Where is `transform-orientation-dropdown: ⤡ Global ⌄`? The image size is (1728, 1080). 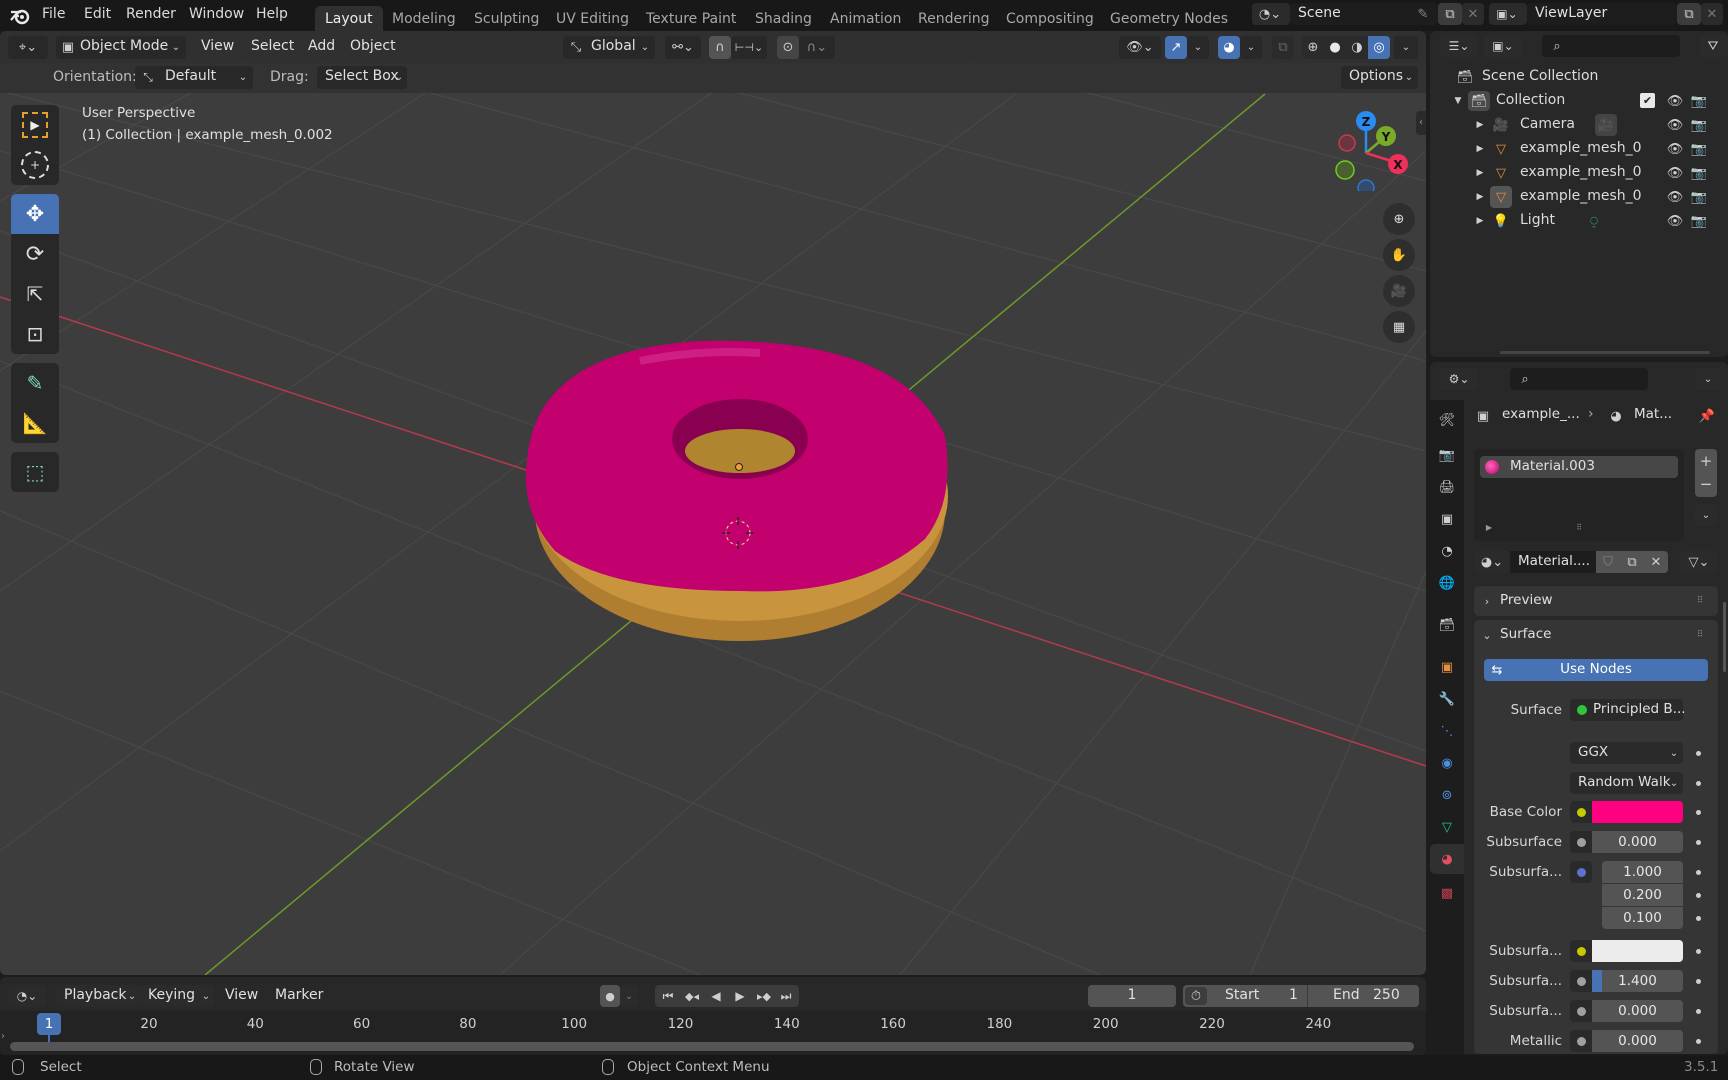 transform-orientation-dropdown: ⤡ Global ⌄ is located at coordinates (609, 47).